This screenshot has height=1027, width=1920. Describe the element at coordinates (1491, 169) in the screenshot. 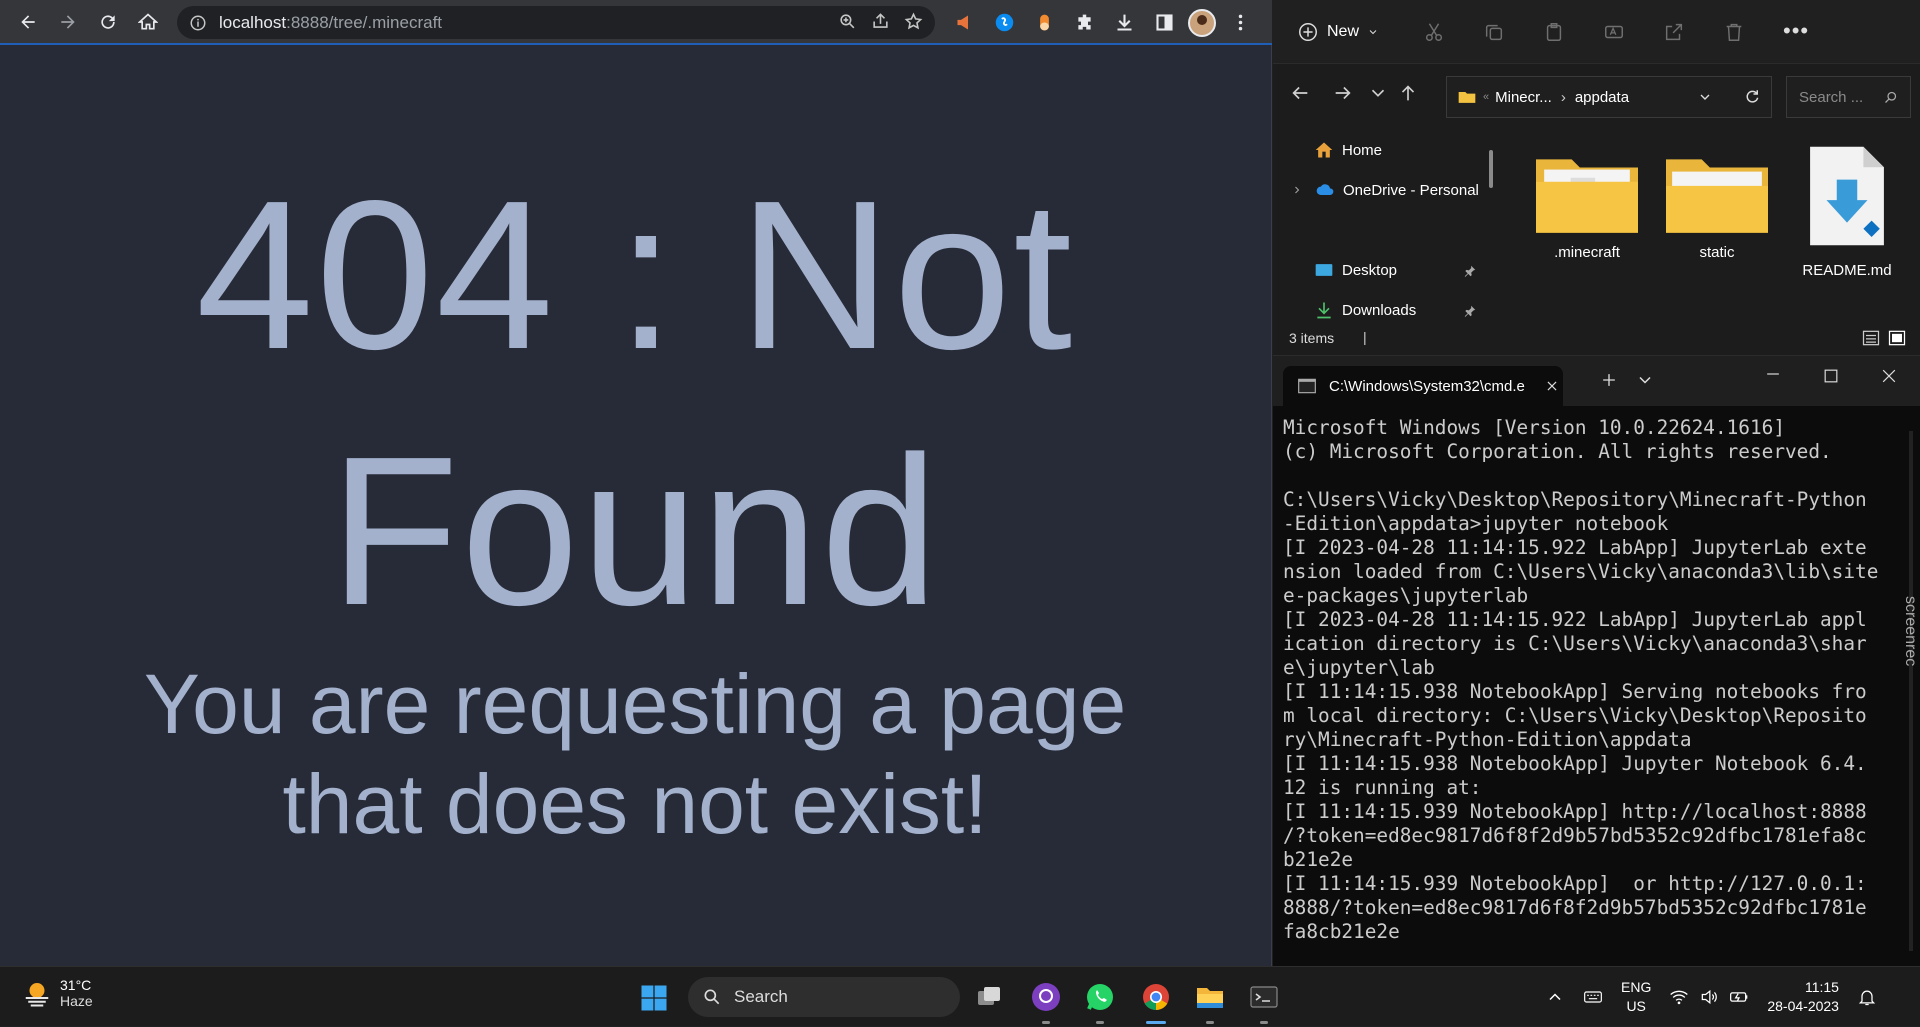

I see `nav-pane-scrollbar` at that location.